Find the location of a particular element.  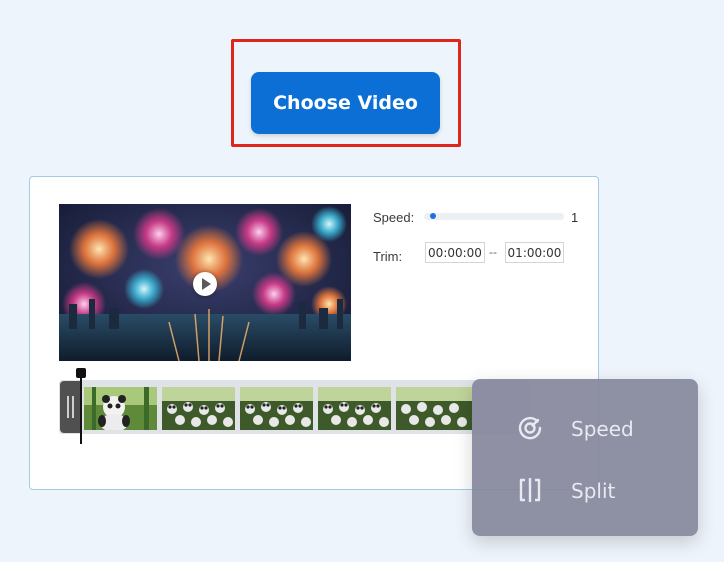

menu-item-label: Split is located at coordinates (593, 491).